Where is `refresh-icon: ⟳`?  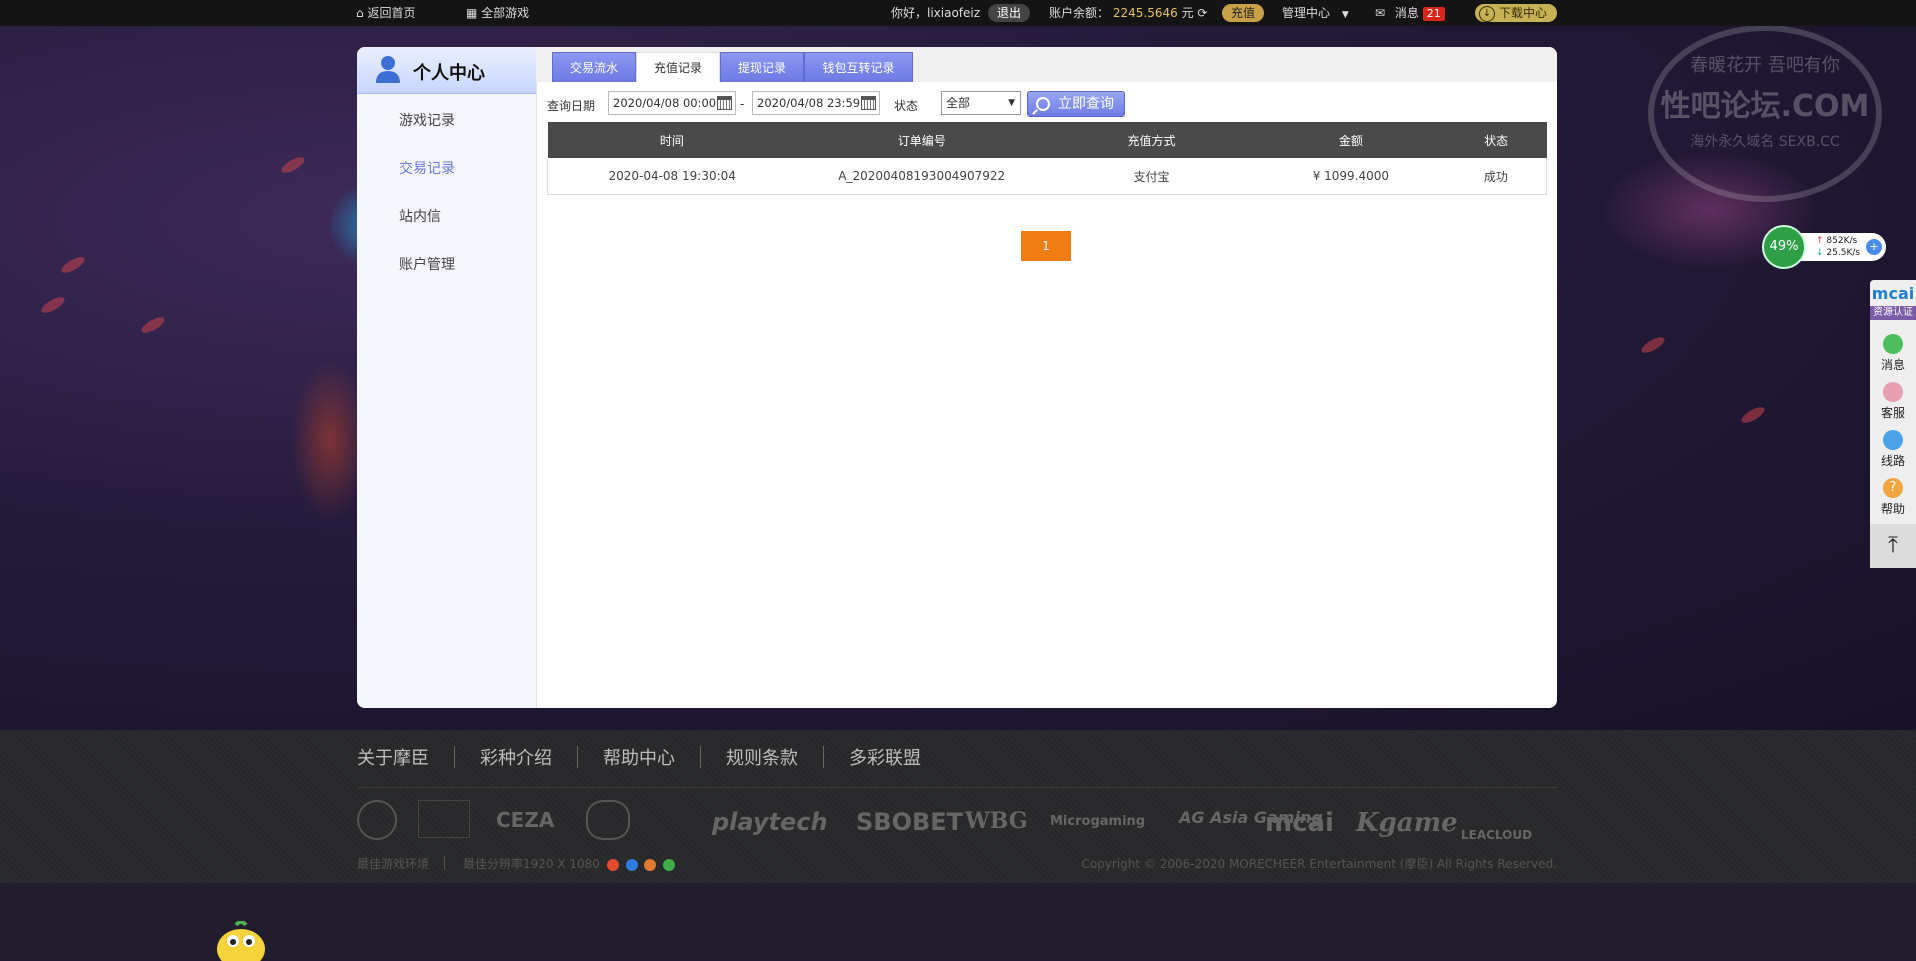
refresh-icon: ⟳ is located at coordinates (1202, 13).